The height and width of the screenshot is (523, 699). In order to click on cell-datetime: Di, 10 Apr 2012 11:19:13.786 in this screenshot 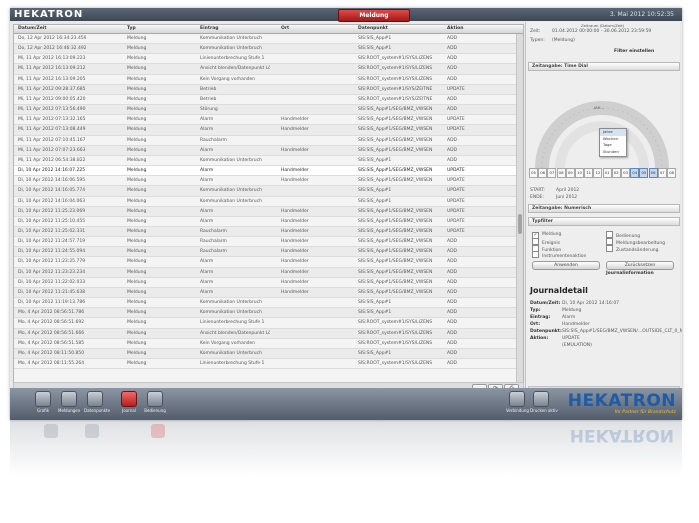, I will do `click(52, 303)`.